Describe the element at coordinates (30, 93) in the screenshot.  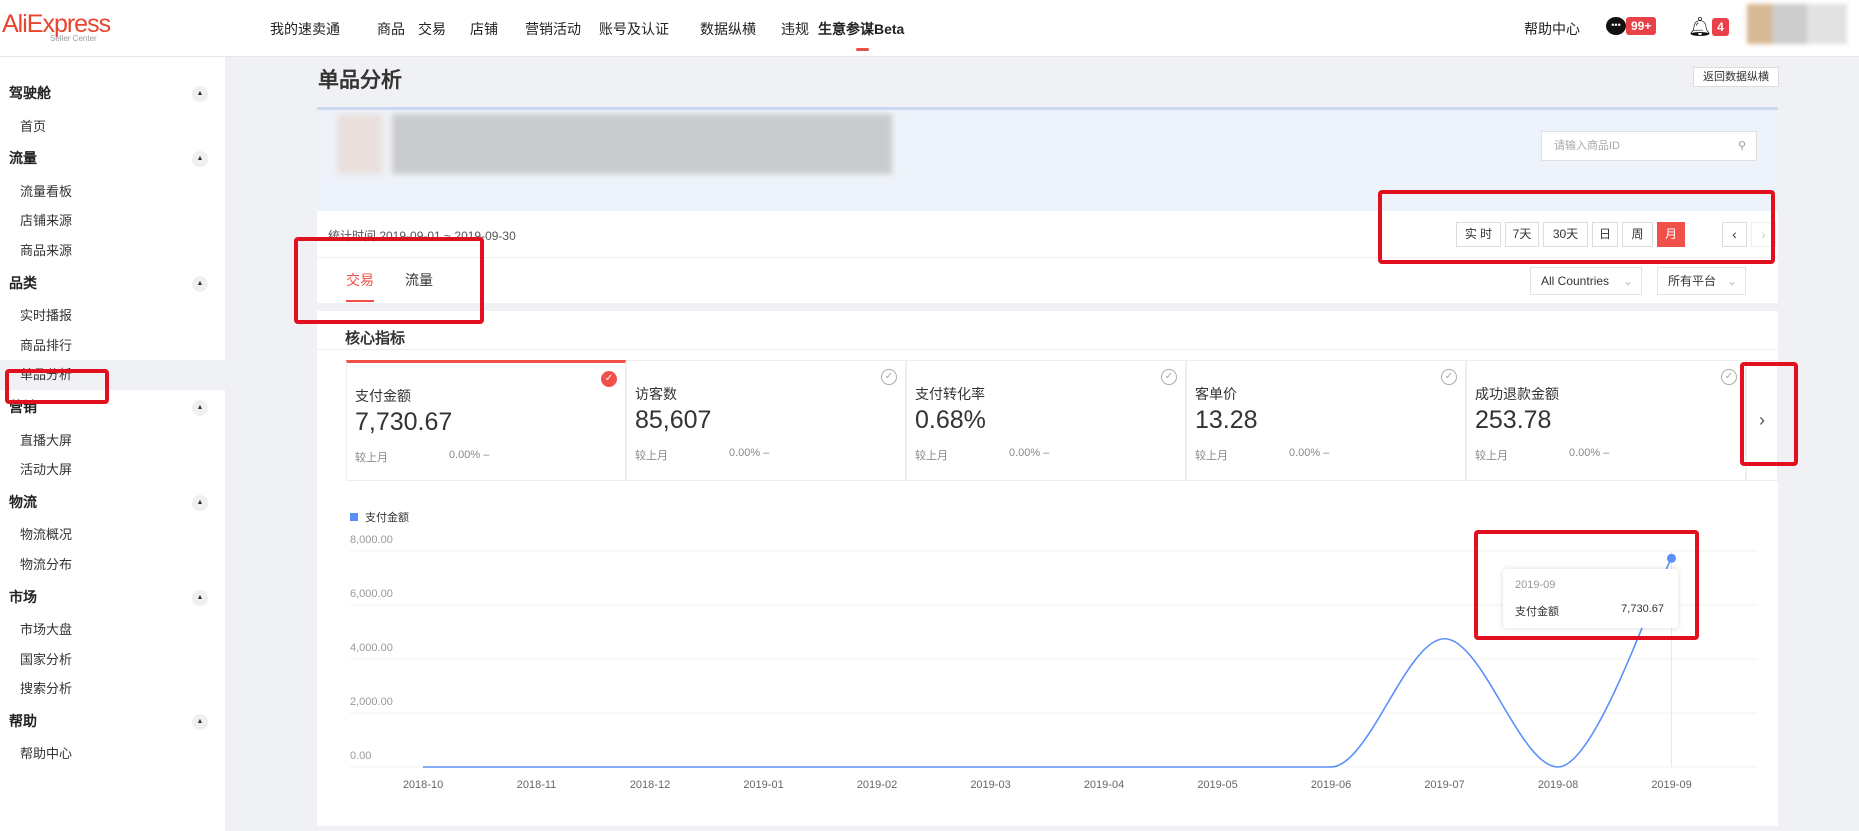
I see `sidebar-group-label: 驾驶舱` at that location.